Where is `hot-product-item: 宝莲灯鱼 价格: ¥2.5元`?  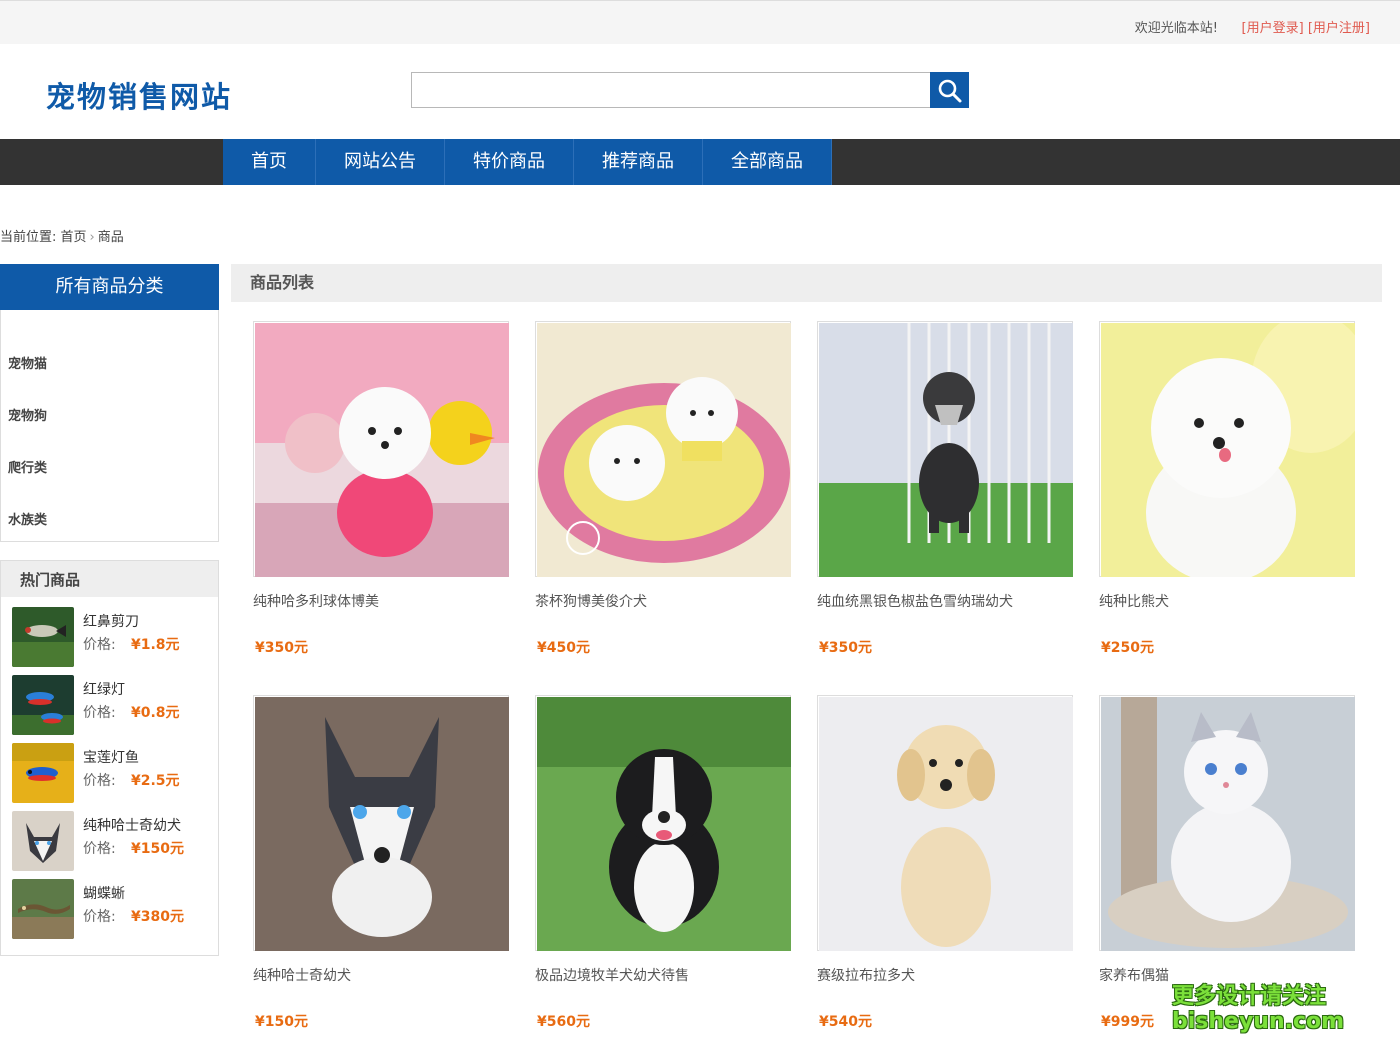 hot-product-item: 宝莲灯鱼 价格: ¥2.5元 is located at coordinates (112, 774).